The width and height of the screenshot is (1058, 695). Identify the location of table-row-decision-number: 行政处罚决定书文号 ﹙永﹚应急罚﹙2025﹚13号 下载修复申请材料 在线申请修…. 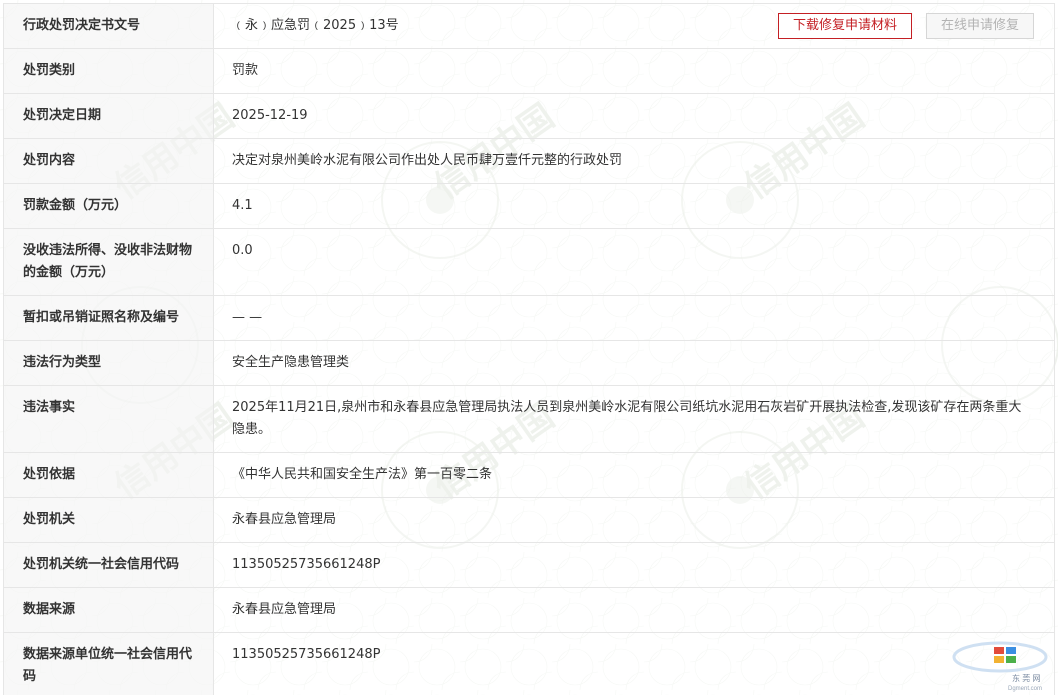
(529, 26).